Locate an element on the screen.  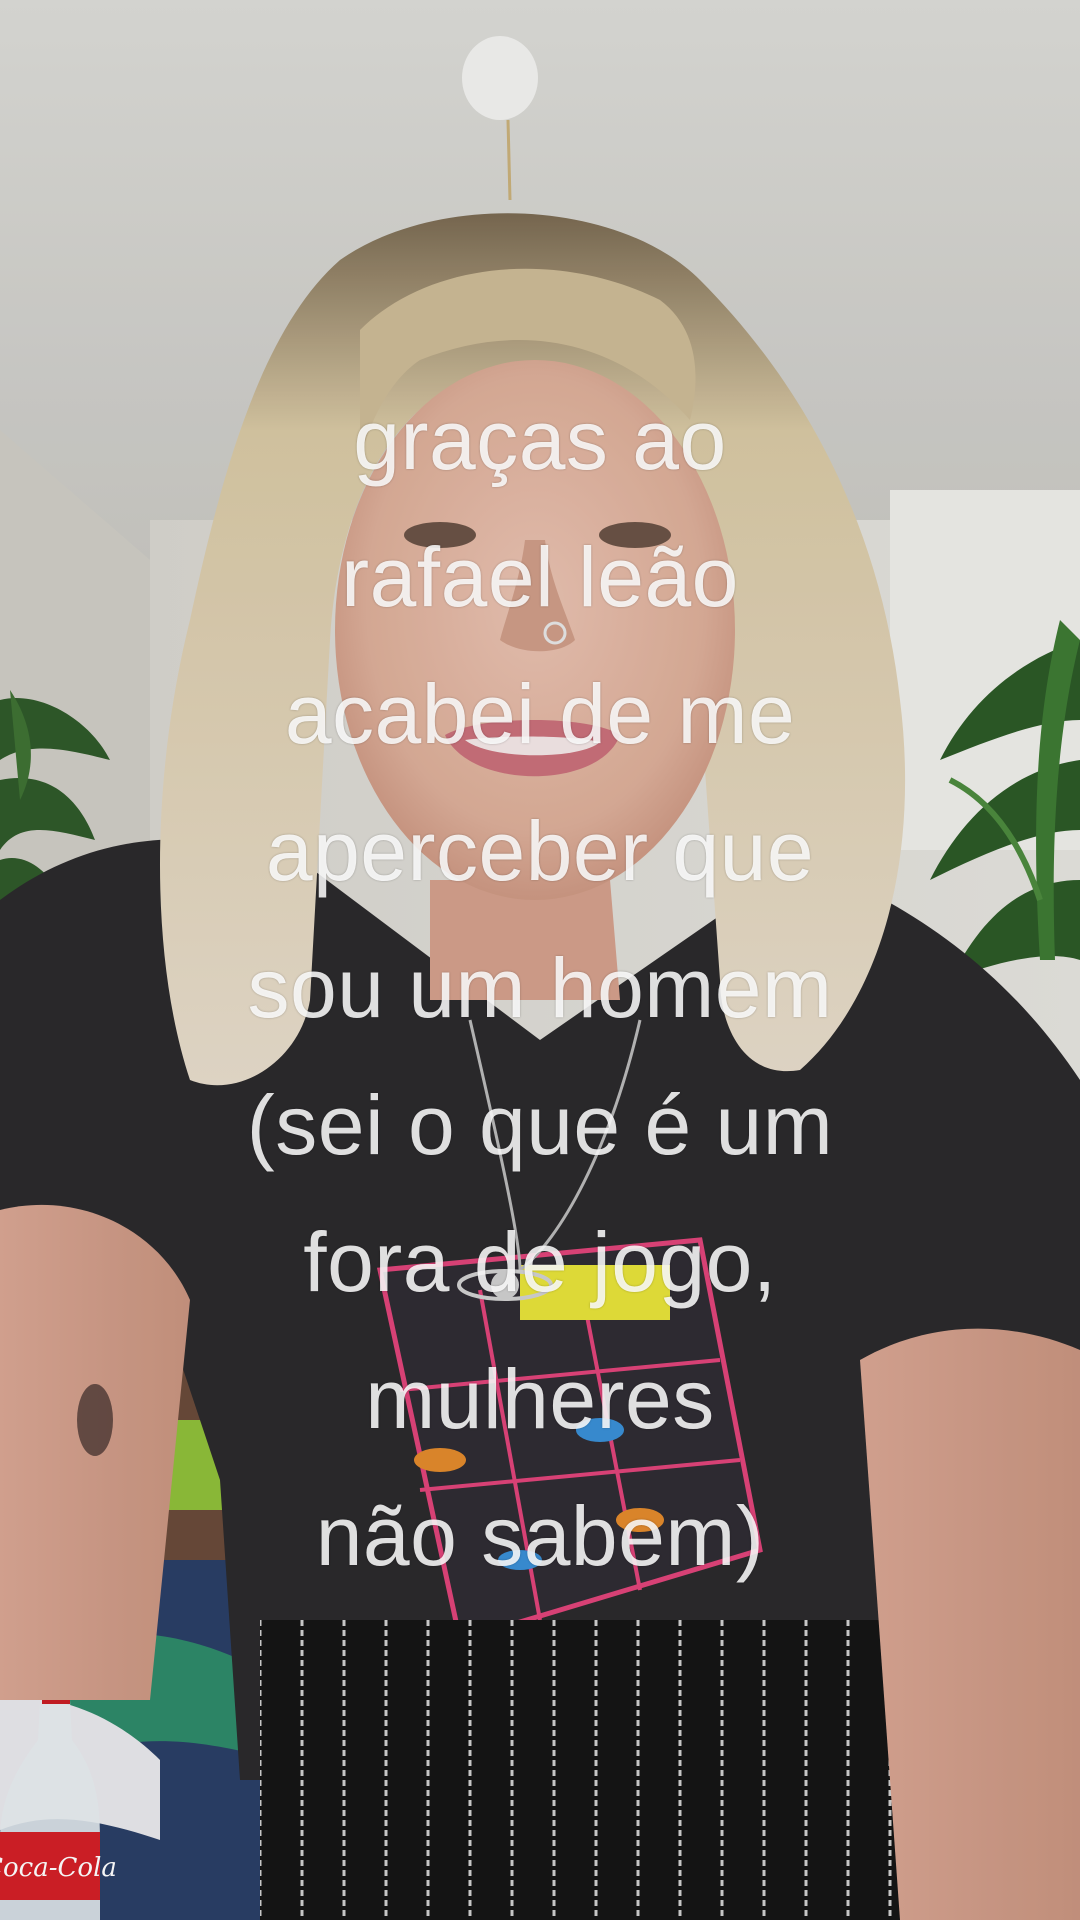
caption-line: aperceber que is located at coordinates (540, 851).